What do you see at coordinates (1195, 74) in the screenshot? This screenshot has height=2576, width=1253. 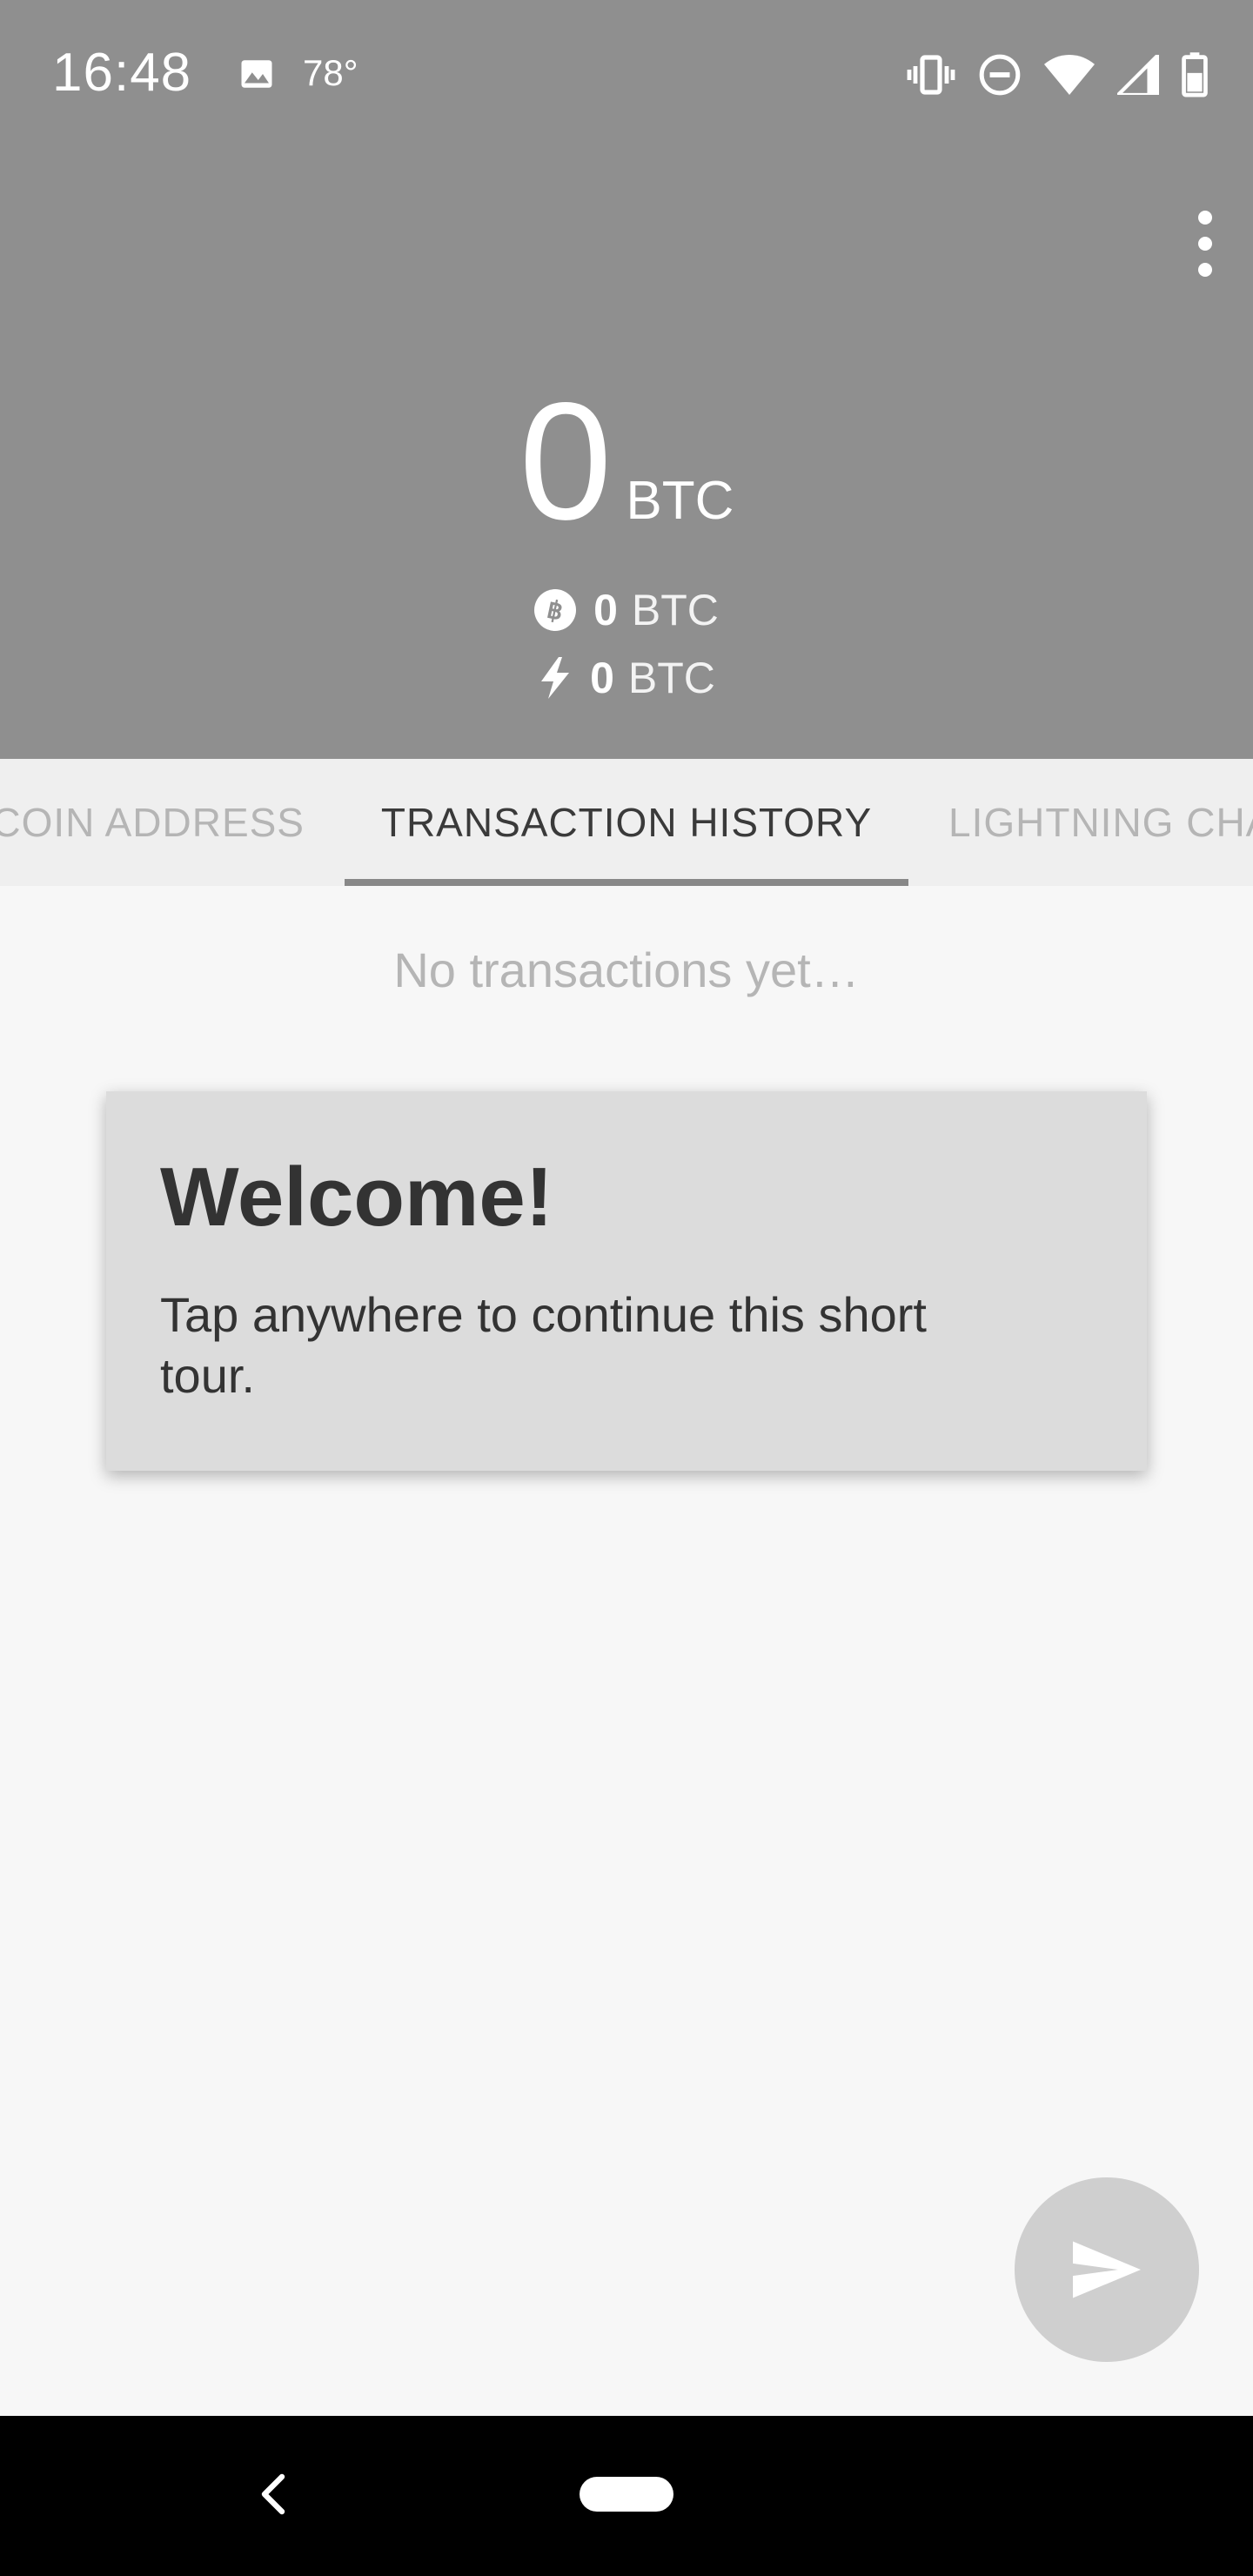 I see `battery-icon` at bounding box center [1195, 74].